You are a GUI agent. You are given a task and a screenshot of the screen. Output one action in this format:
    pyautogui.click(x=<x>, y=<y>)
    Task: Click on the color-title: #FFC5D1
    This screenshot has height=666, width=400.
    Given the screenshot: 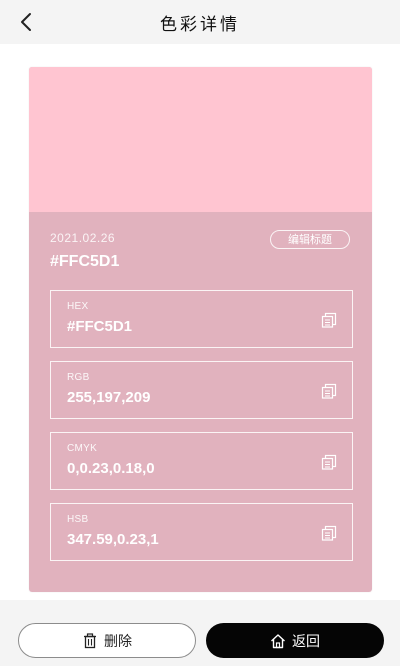 What is the action you would take?
    pyautogui.click(x=85, y=261)
    